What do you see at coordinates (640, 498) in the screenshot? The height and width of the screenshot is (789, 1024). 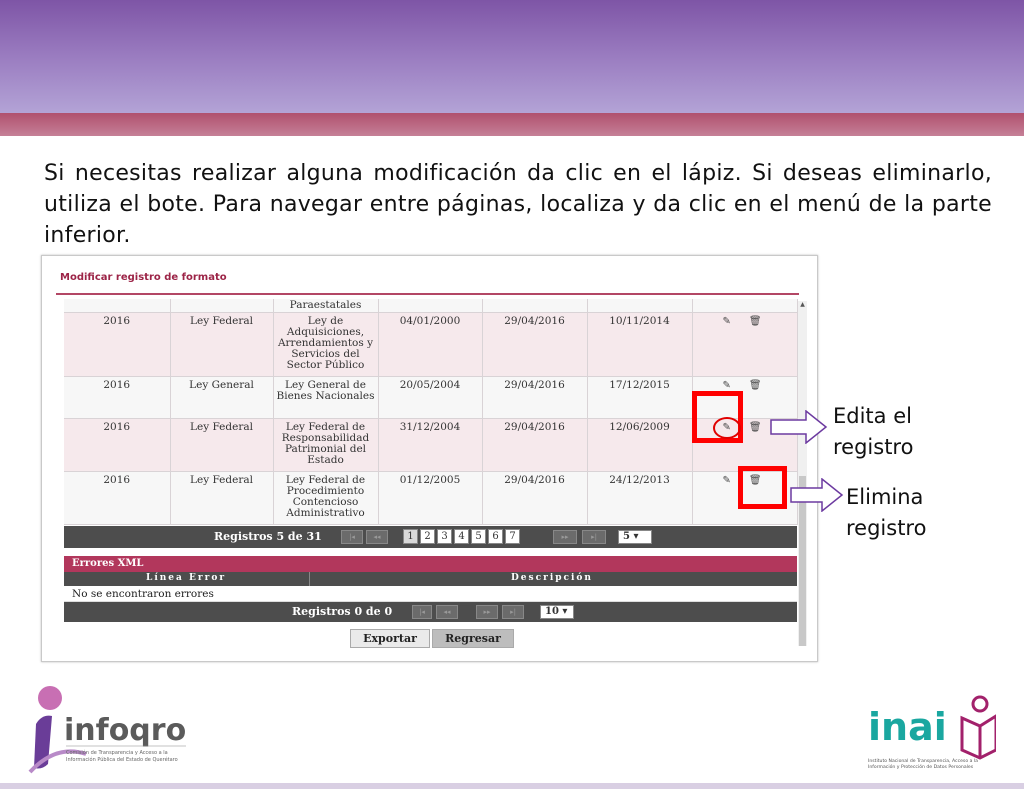 I see `date-cell: 24/12/2013` at bounding box center [640, 498].